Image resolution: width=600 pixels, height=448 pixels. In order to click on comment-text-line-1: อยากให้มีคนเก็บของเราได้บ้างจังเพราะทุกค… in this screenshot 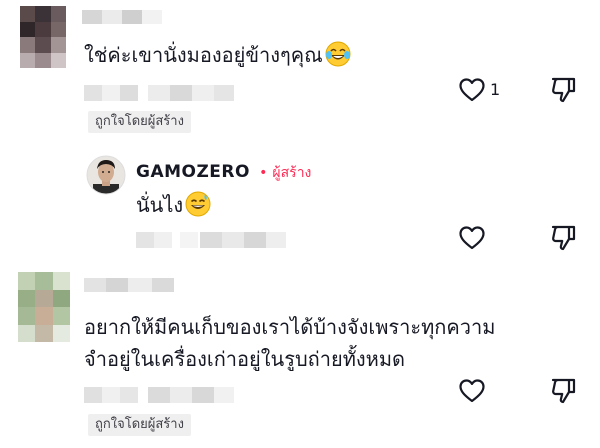, I will do `click(290, 327)`.